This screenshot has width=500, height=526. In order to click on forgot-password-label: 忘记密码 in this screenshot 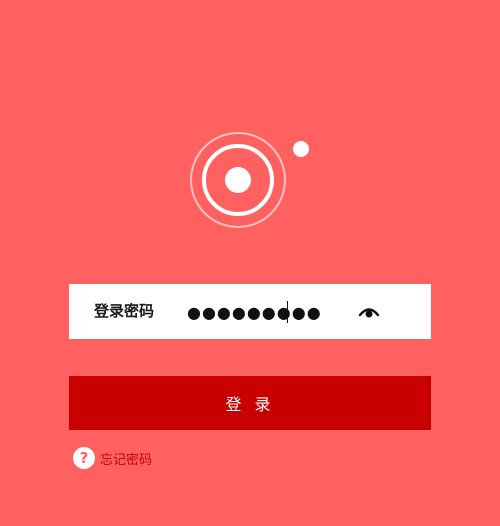, I will do `click(126, 460)`.